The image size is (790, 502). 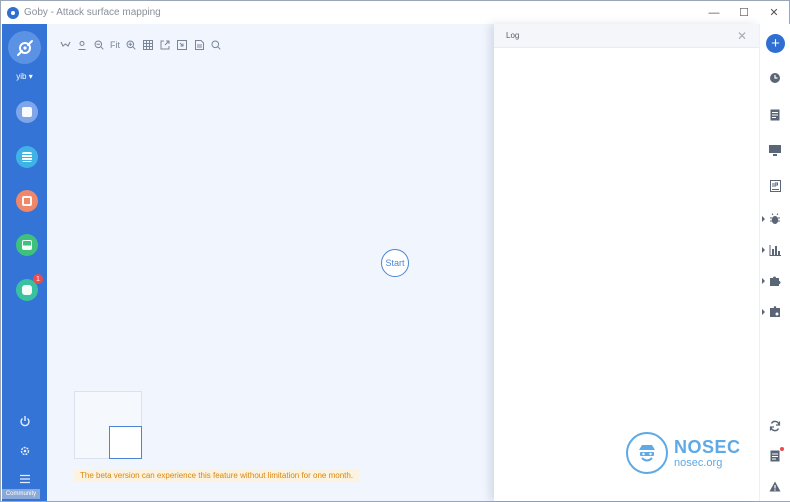 I want to click on bar-chart-icon, so click(x=775, y=250).